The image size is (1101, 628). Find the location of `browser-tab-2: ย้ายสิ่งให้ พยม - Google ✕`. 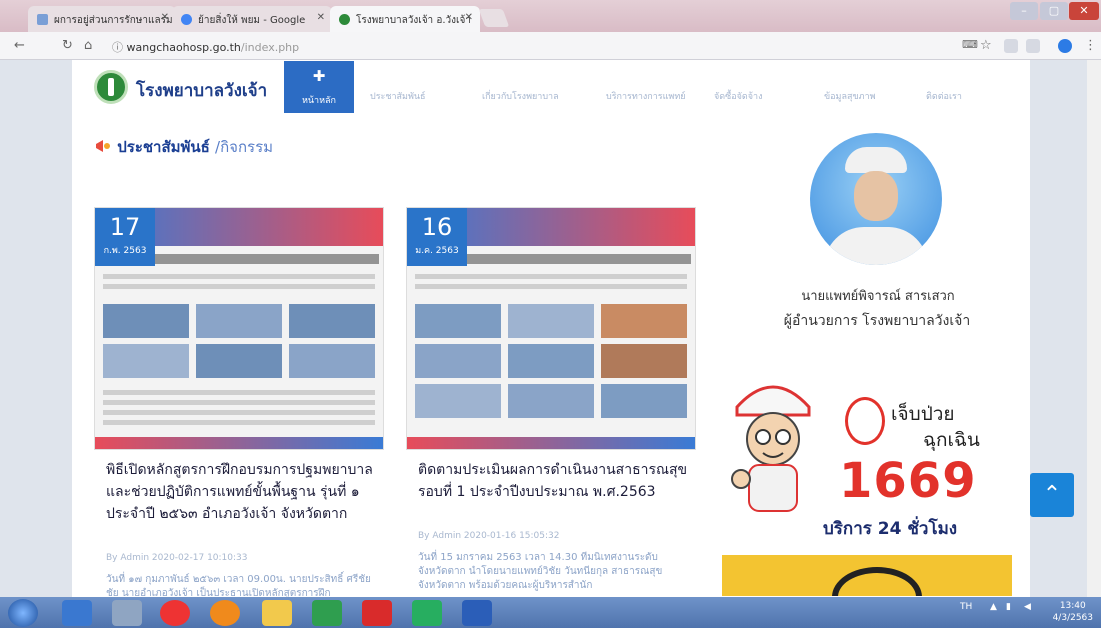

browser-tab-2: ย้ายสิ่งให้ พยม - Google ✕ is located at coordinates (252, 19).